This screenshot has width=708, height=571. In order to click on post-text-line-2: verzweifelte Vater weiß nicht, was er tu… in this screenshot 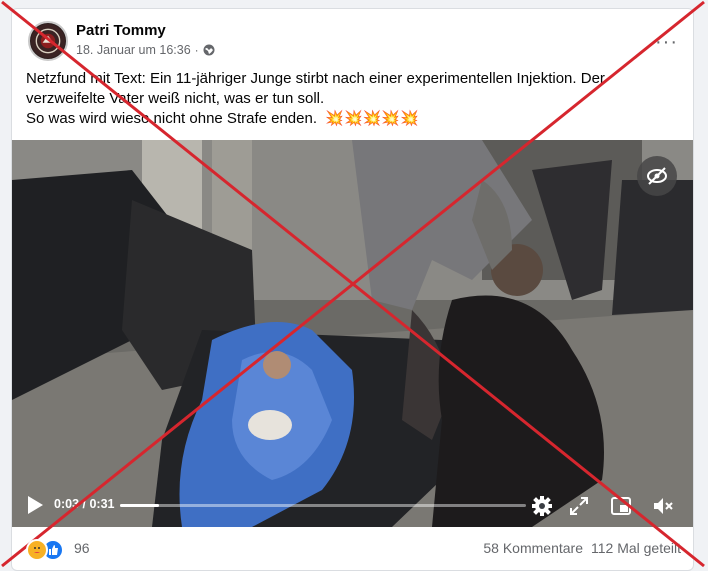, I will do `click(175, 98)`.